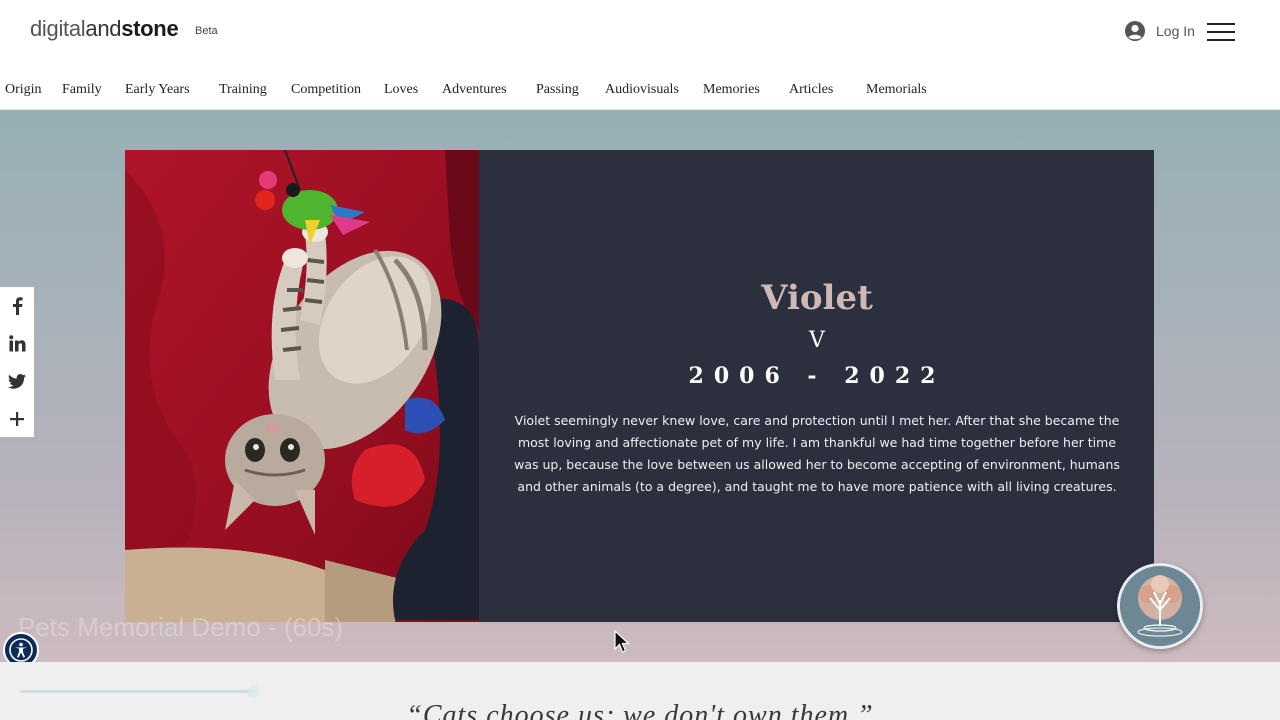 The width and height of the screenshot is (1280, 720). What do you see at coordinates (181, 627) in the screenshot?
I see `video-title-overlay: Pets Memorial Demo - (60s)` at bounding box center [181, 627].